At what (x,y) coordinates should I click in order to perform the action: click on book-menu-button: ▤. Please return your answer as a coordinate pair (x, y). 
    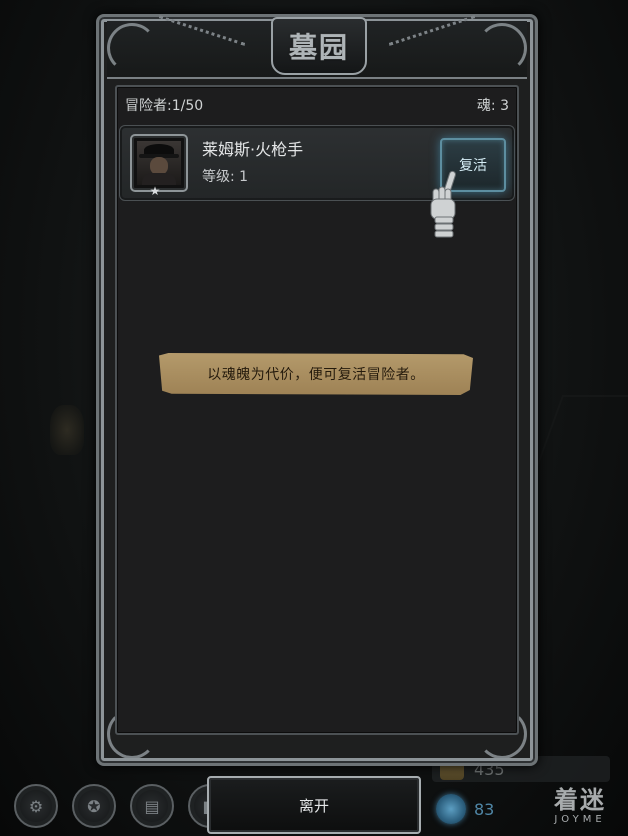
    Looking at the image, I should click on (152, 806).